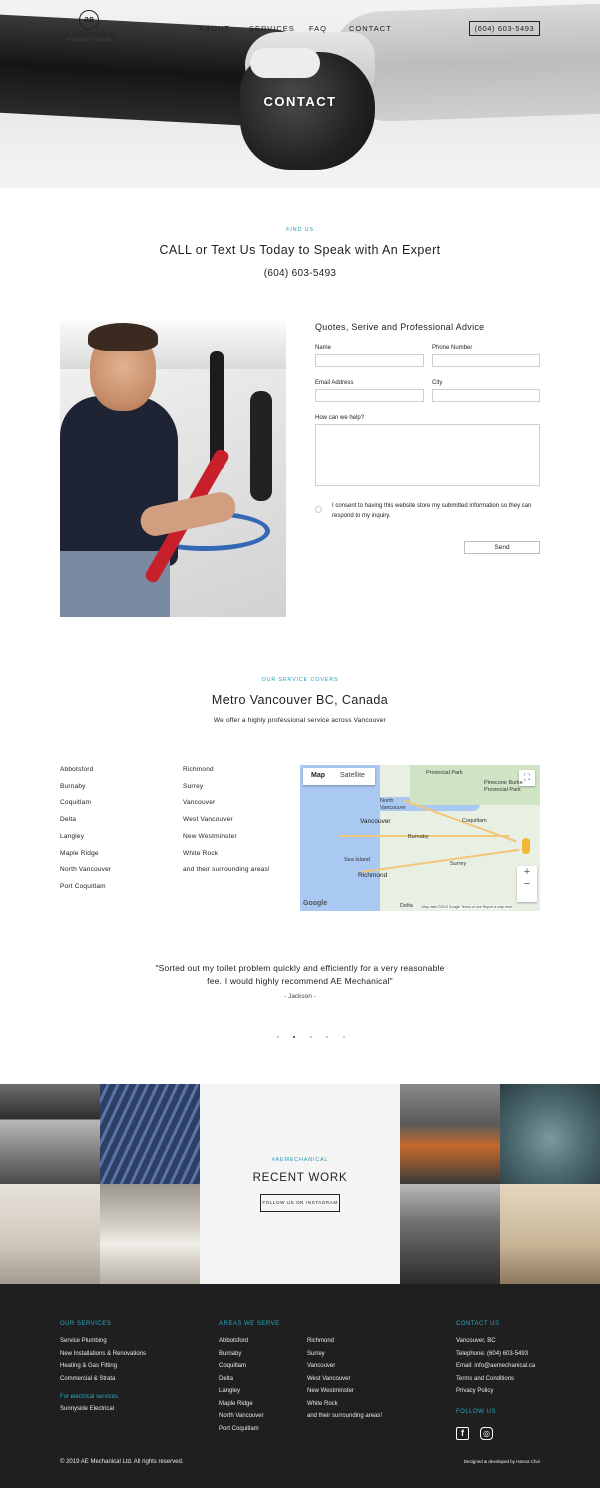 The width and height of the screenshot is (600, 1488). I want to click on footer-area: Coquitlam, so click(233, 1366).